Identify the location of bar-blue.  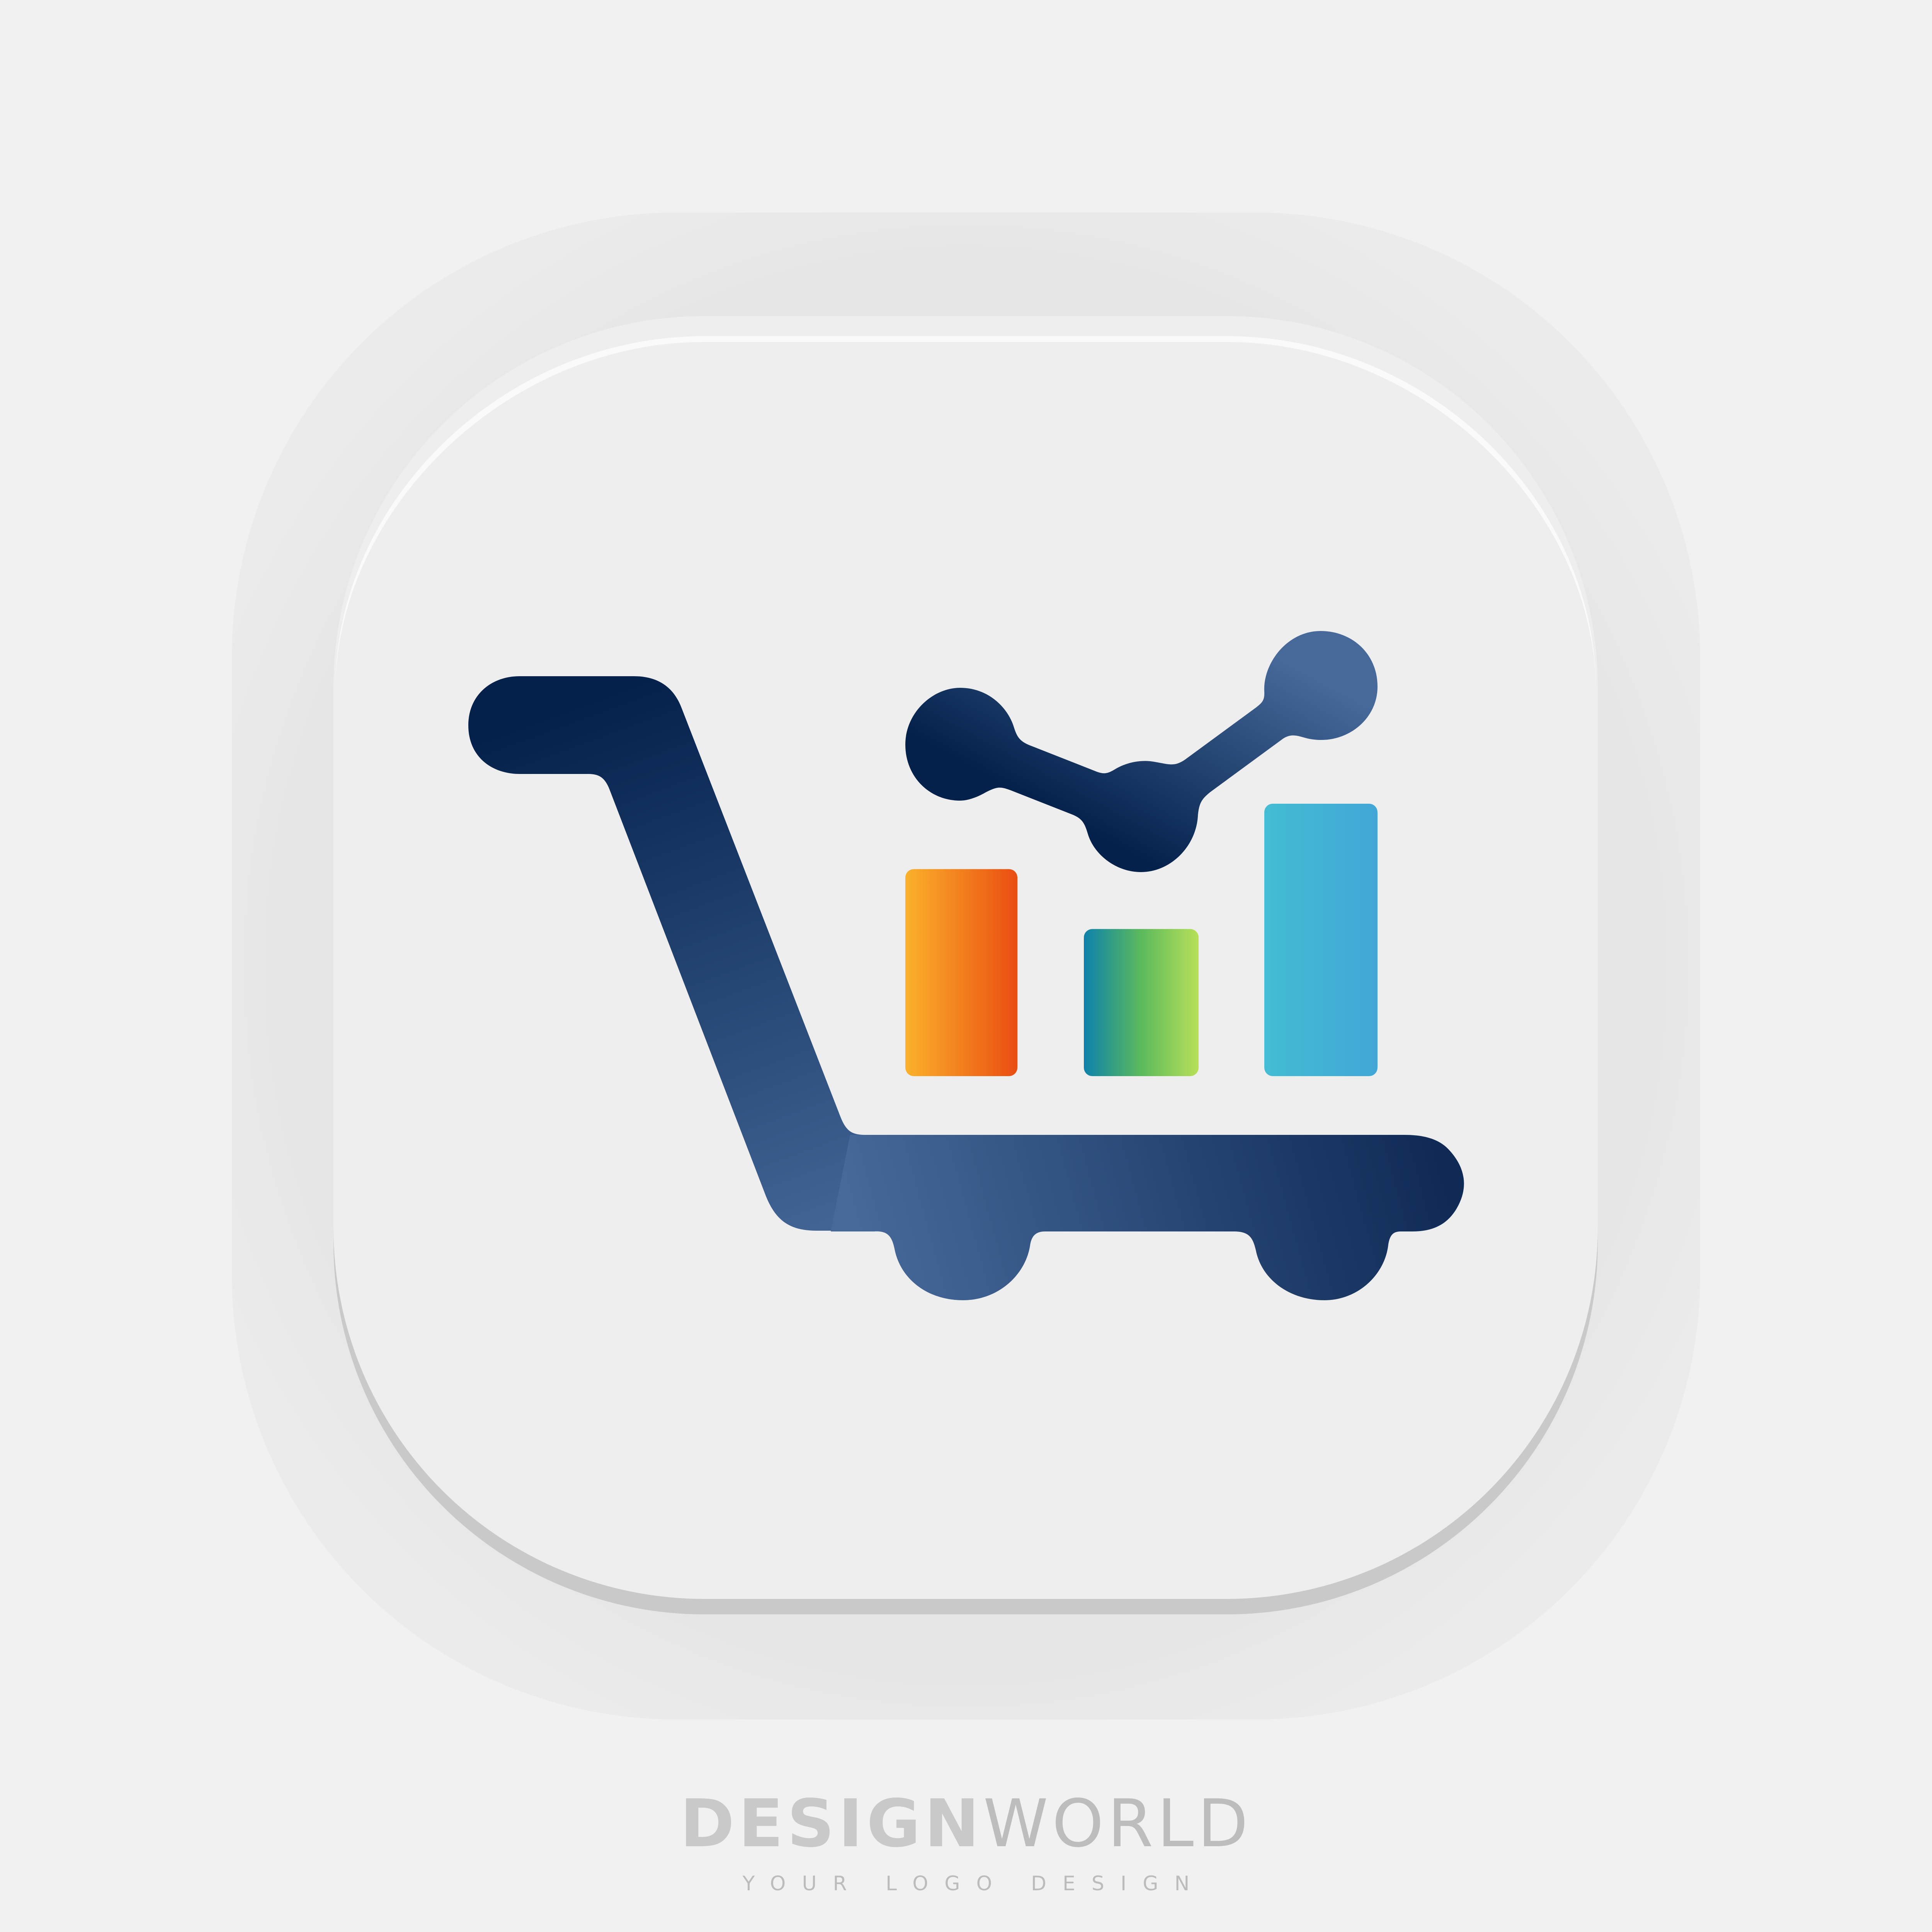
(1321, 940).